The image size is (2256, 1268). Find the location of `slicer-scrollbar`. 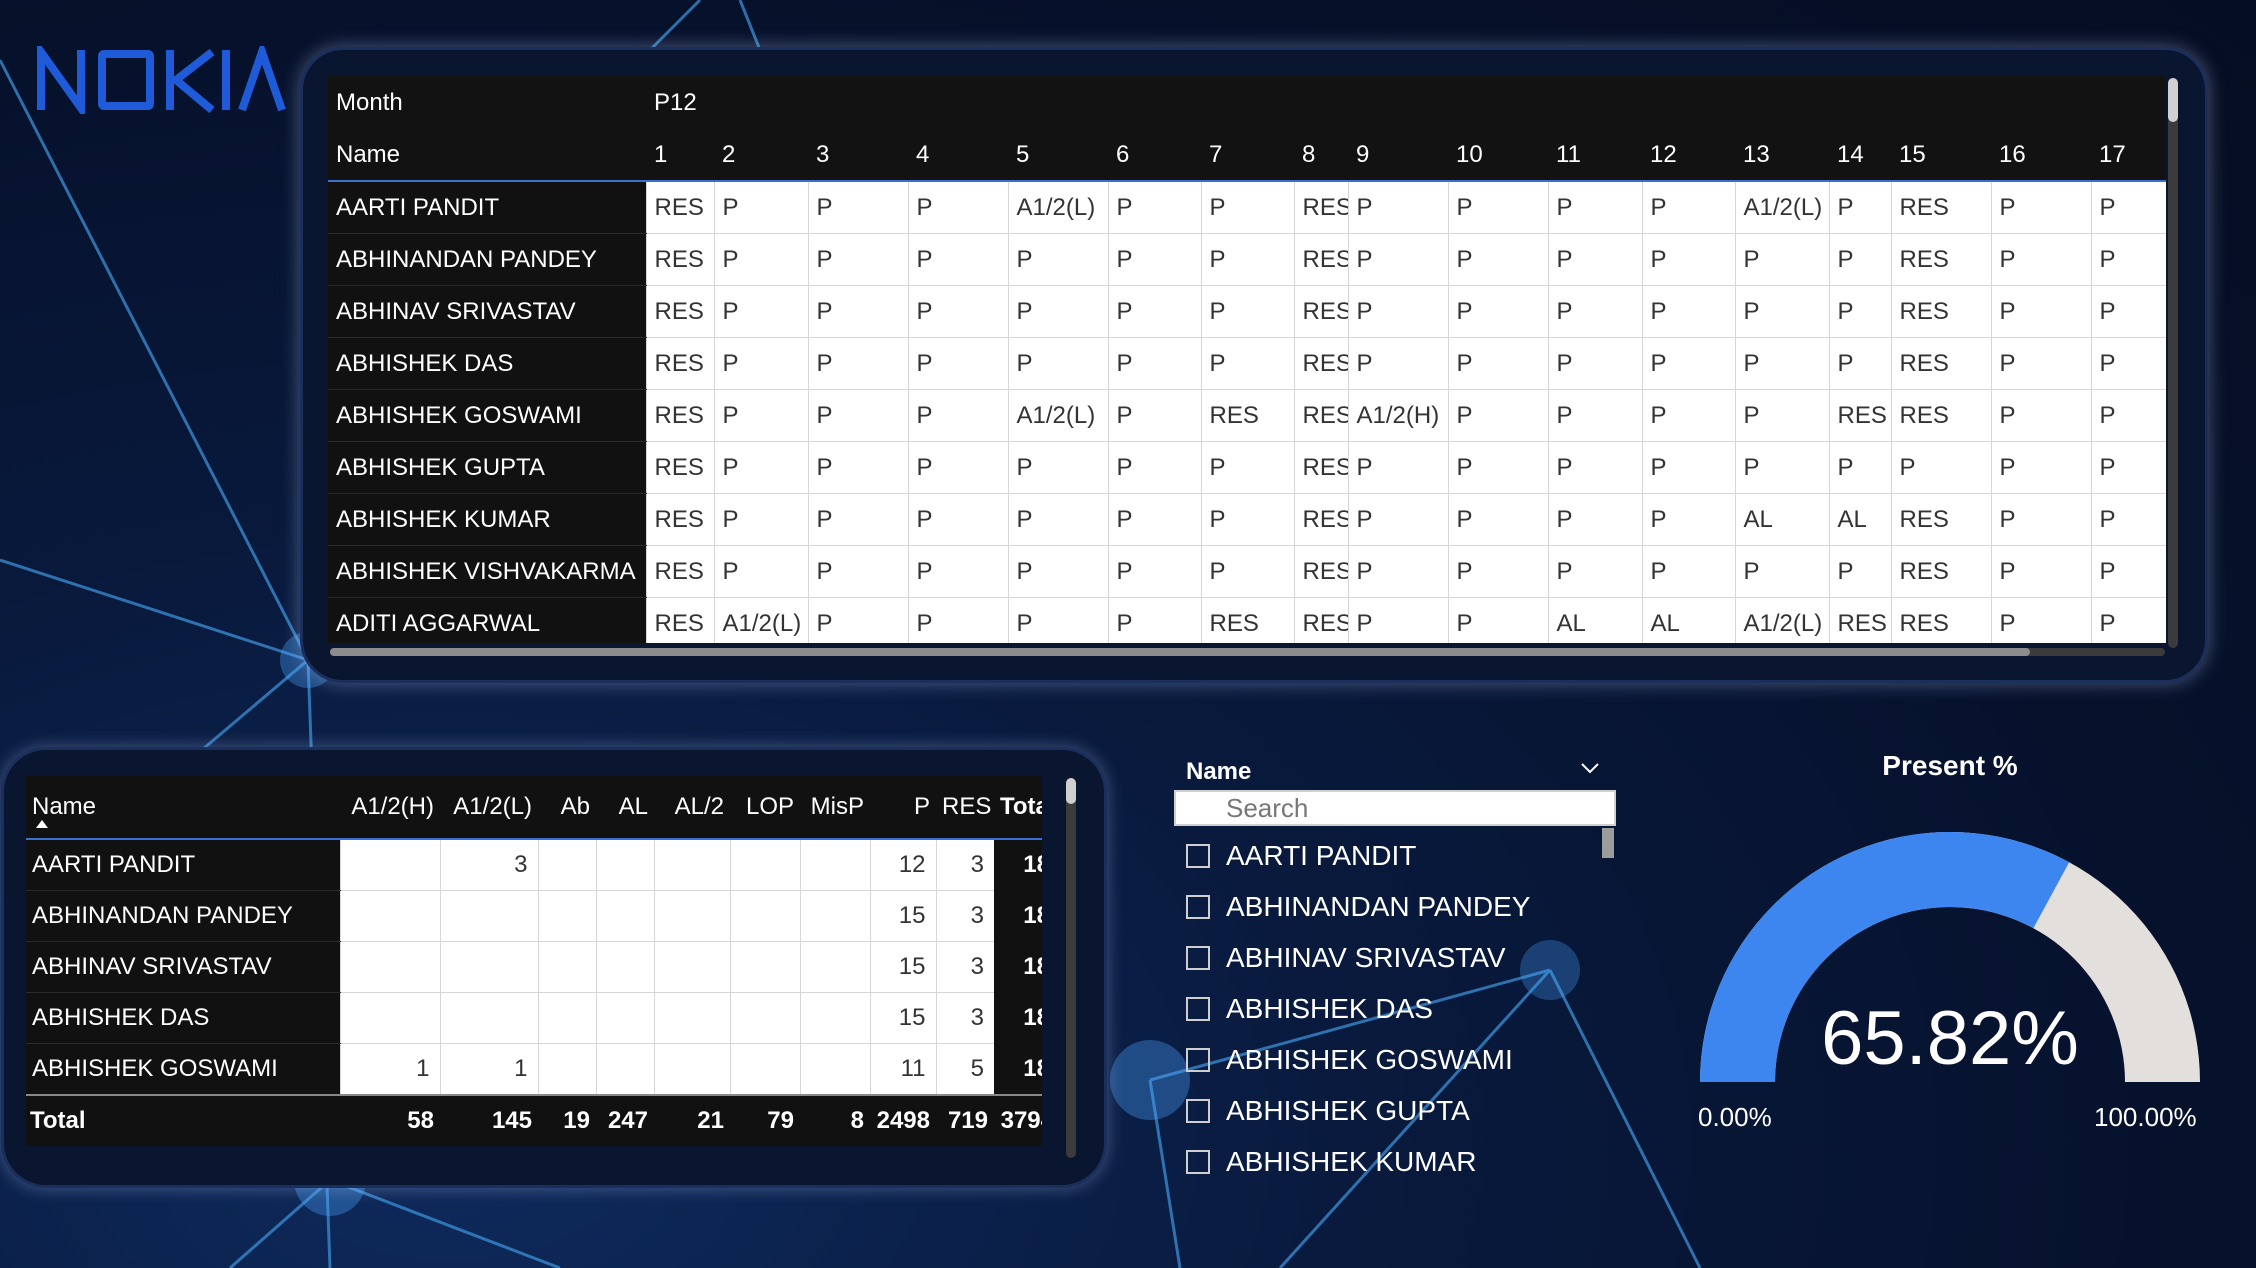

slicer-scrollbar is located at coordinates (1608, 843).